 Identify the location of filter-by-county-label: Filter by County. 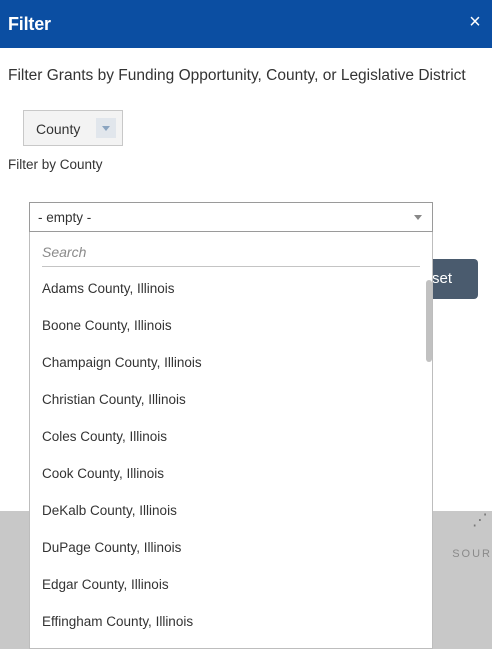
(55, 164).